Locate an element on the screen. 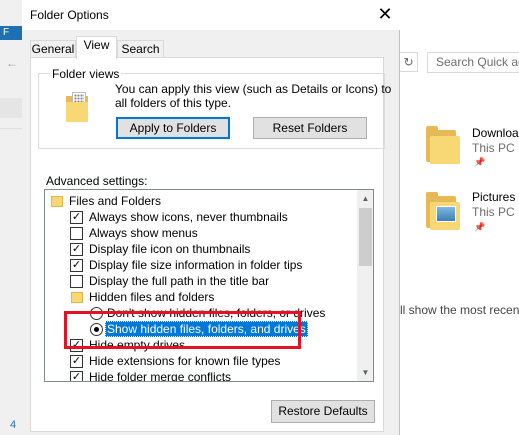  tree-subcategory-label: Hidden files and folders is located at coordinates (152, 297).